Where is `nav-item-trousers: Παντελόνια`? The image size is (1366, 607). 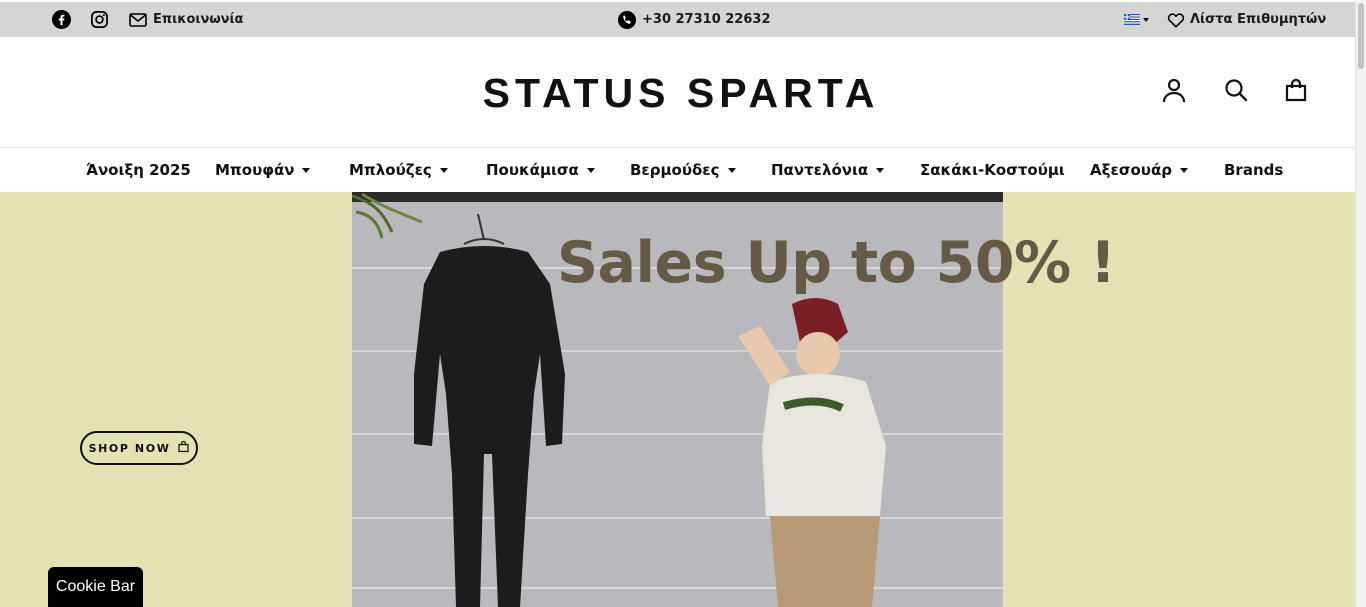 nav-item-trousers: Παντελόνια is located at coordinates (828, 170).